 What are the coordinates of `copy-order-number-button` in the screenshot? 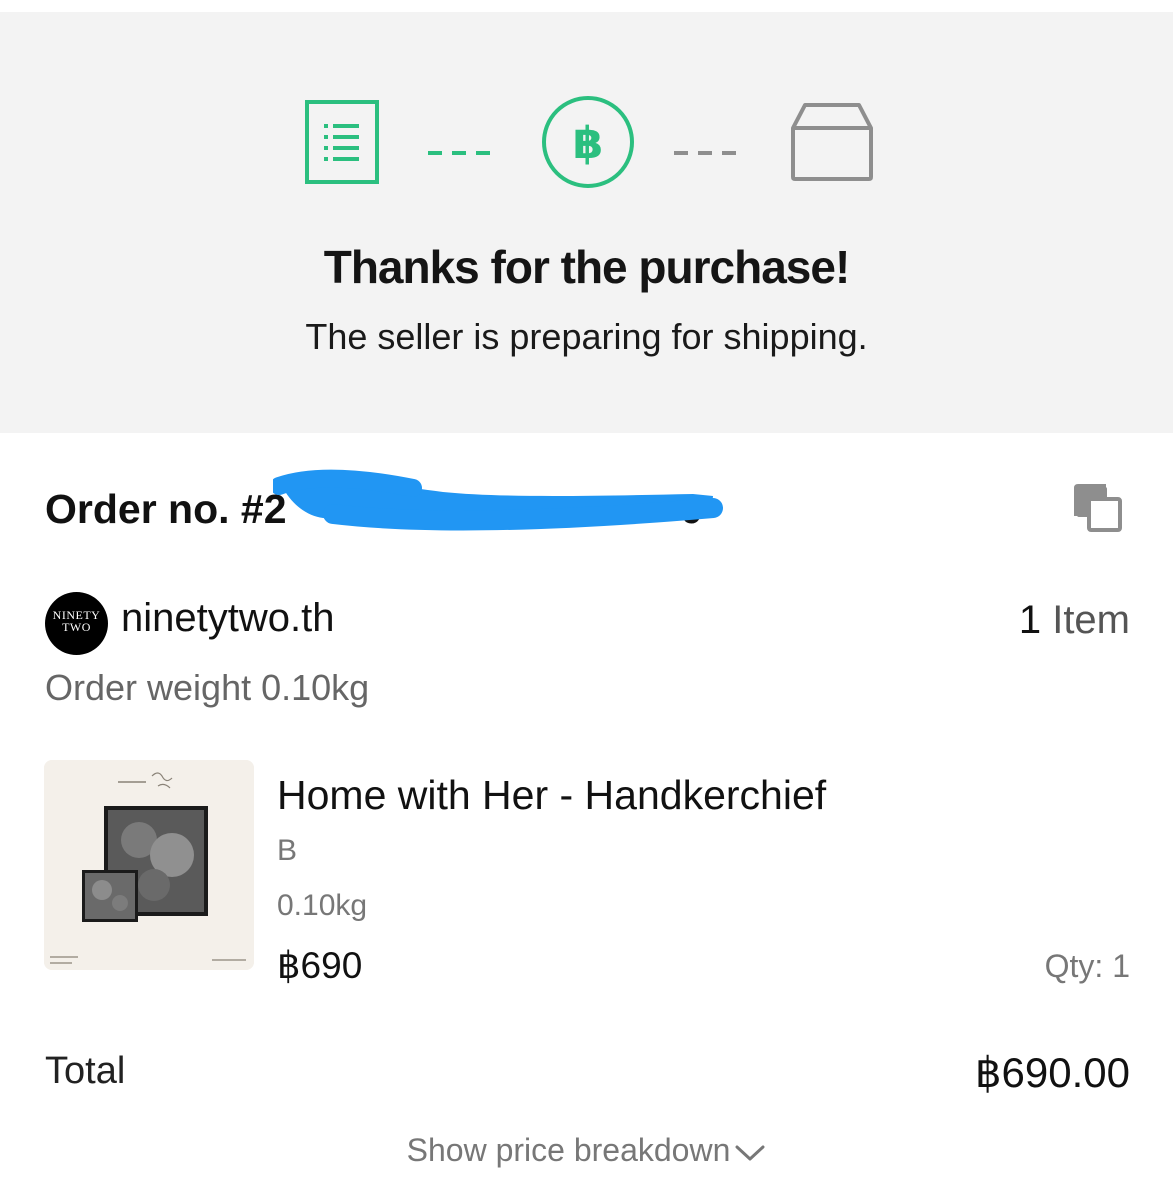 It's located at (1098, 508).